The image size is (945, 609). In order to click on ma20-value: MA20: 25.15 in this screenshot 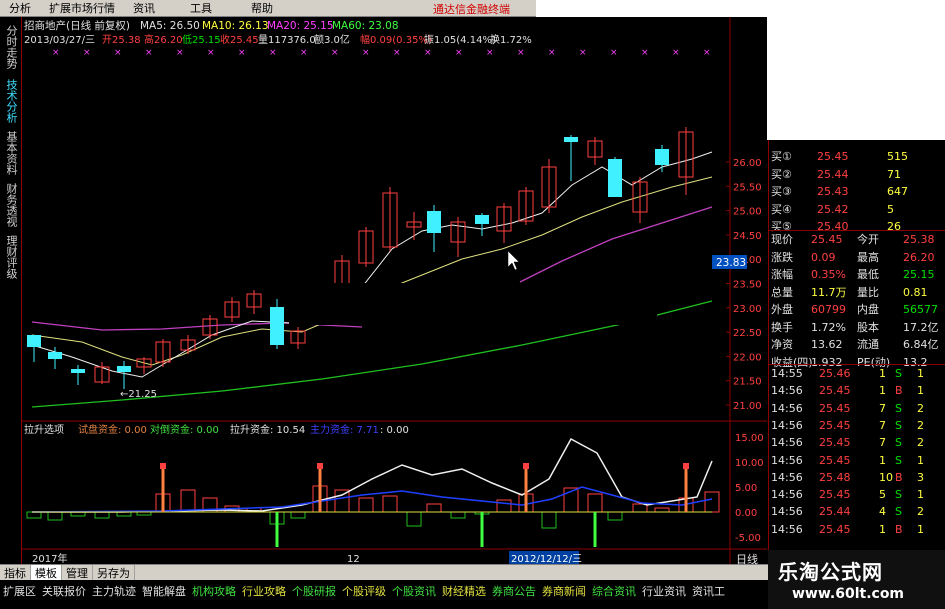, I will do `click(300, 26)`.